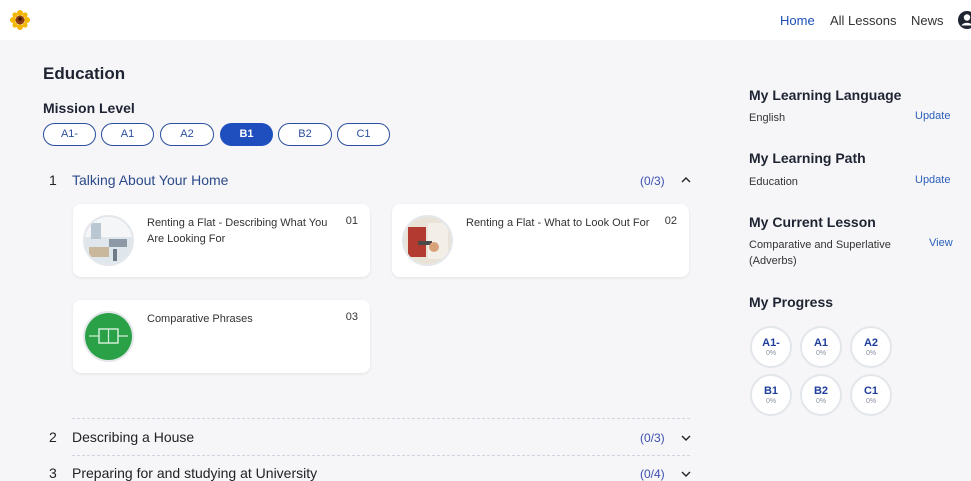  I want to click on lesson-02-number: 02, so click(670, 221).